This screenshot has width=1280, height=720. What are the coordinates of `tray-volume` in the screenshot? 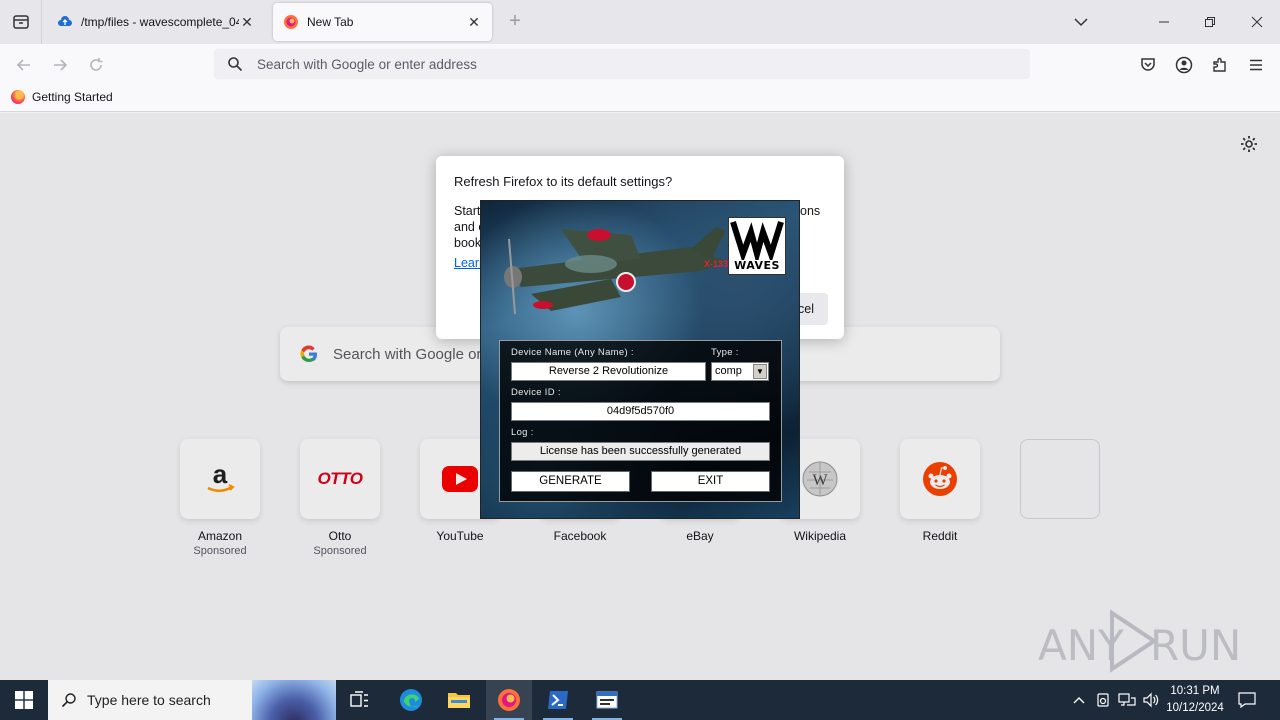 It's located at (1151, 700).